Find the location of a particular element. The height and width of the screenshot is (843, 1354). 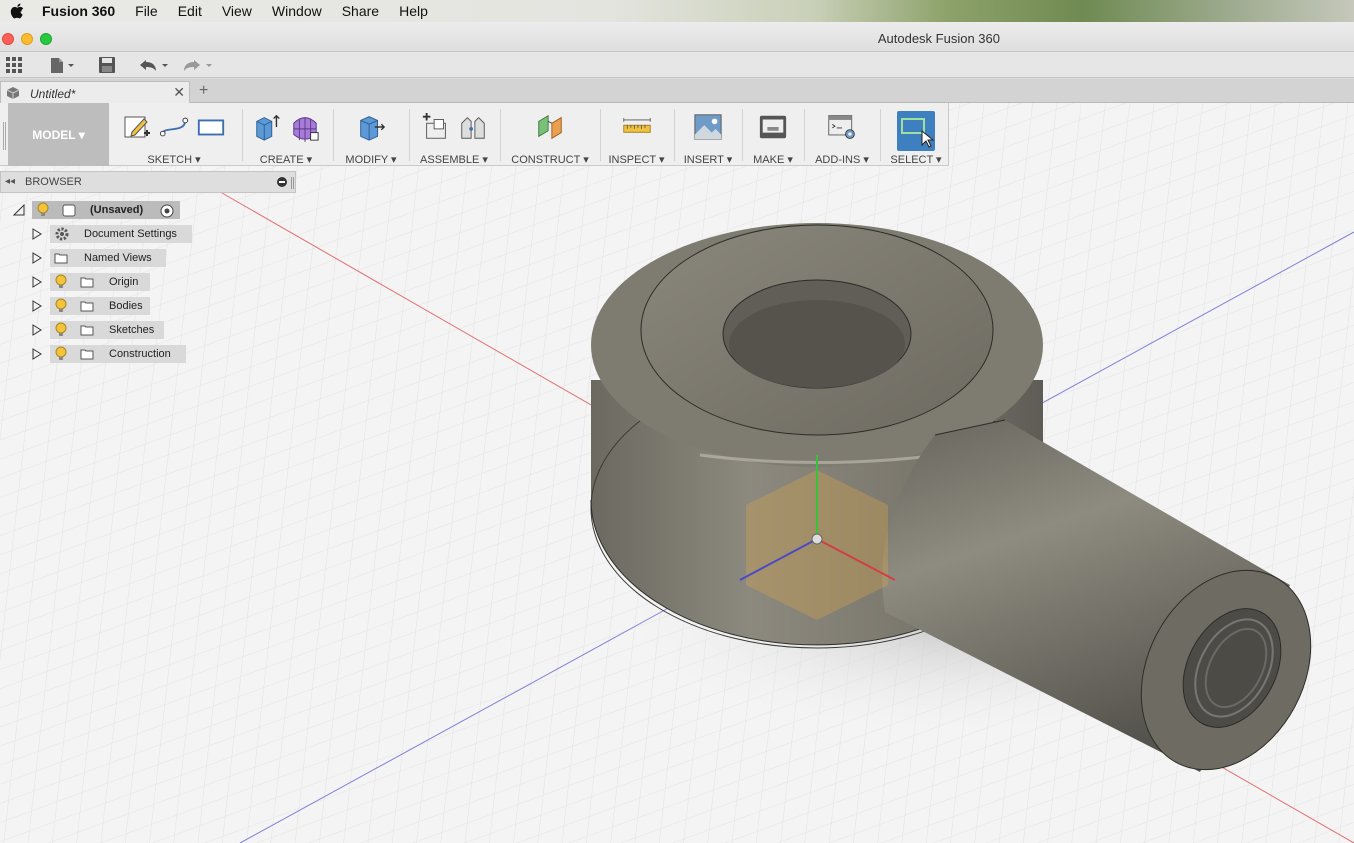

press-pull-icon is located at coordinates (371, 127).